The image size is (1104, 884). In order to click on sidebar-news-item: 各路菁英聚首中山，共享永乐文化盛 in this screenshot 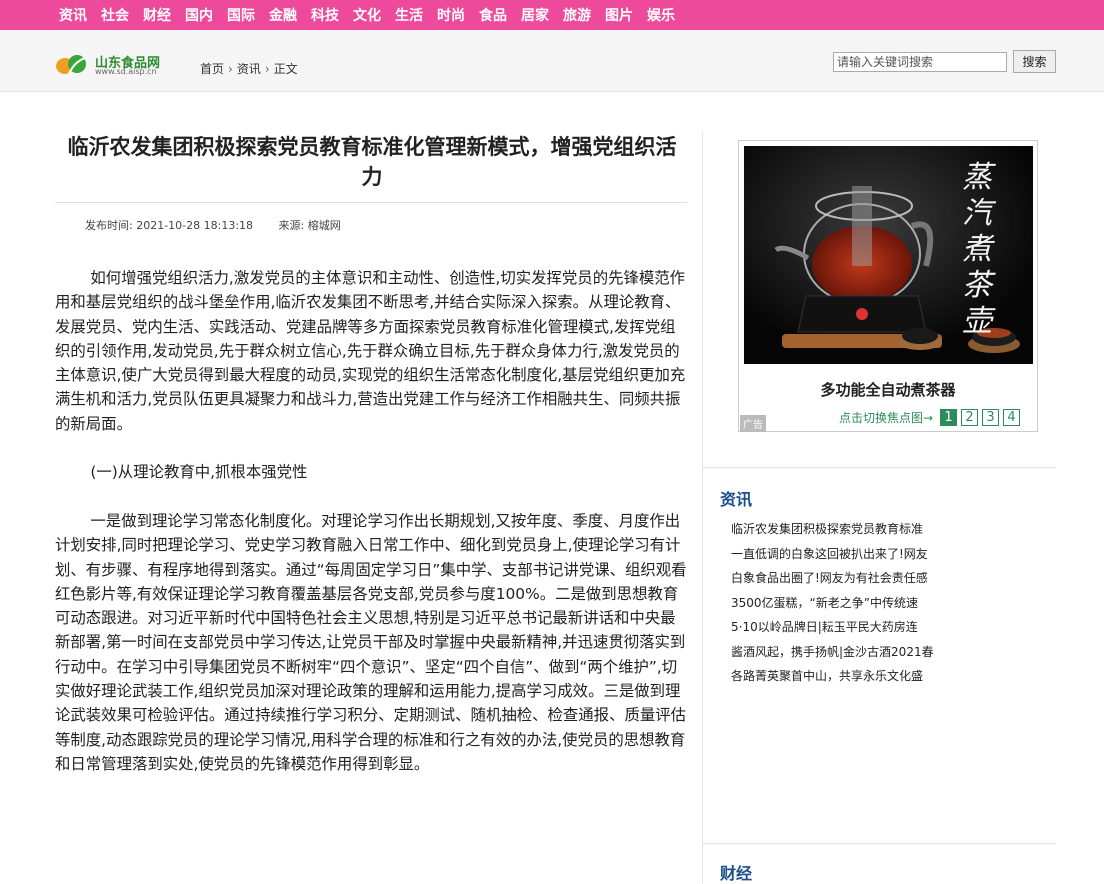, I will do `click(836, 676)`.